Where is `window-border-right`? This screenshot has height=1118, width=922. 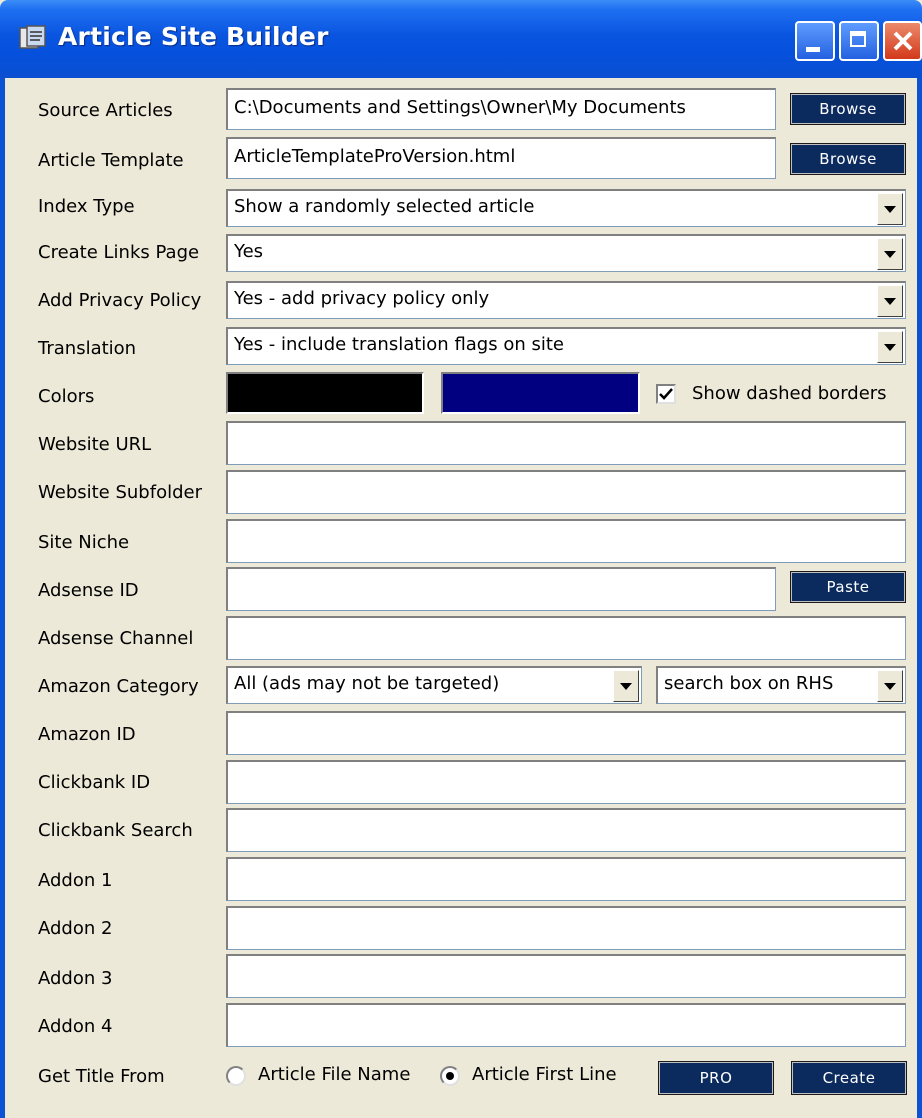 window-border-right is located at coordinates (919, 598).